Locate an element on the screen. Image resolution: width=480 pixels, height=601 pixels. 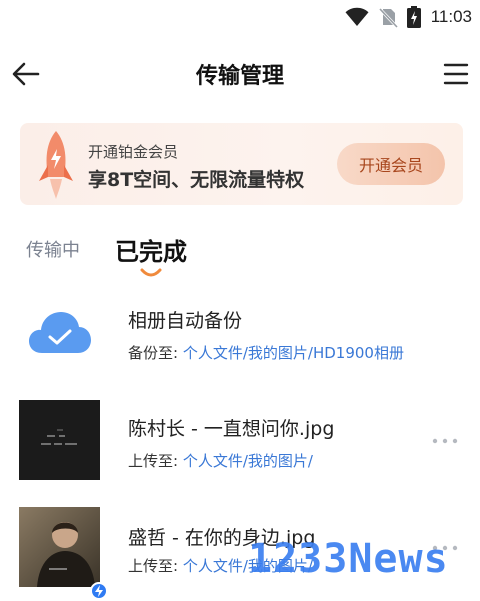
tab-bar: 传输中 已完成 is located at coordinates (240, 253).